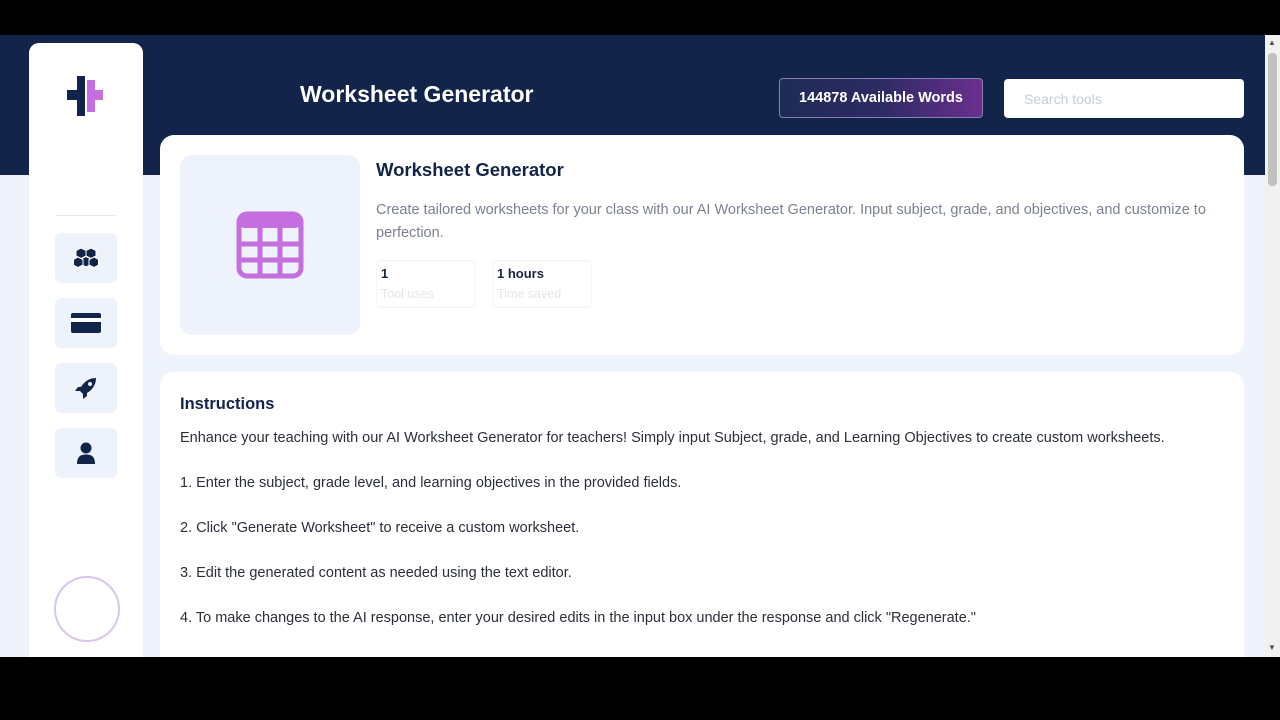 Image resolution: width=1280 pixels, height=720 pixels. I want to click on credit-card-icon, so click(86, 323).